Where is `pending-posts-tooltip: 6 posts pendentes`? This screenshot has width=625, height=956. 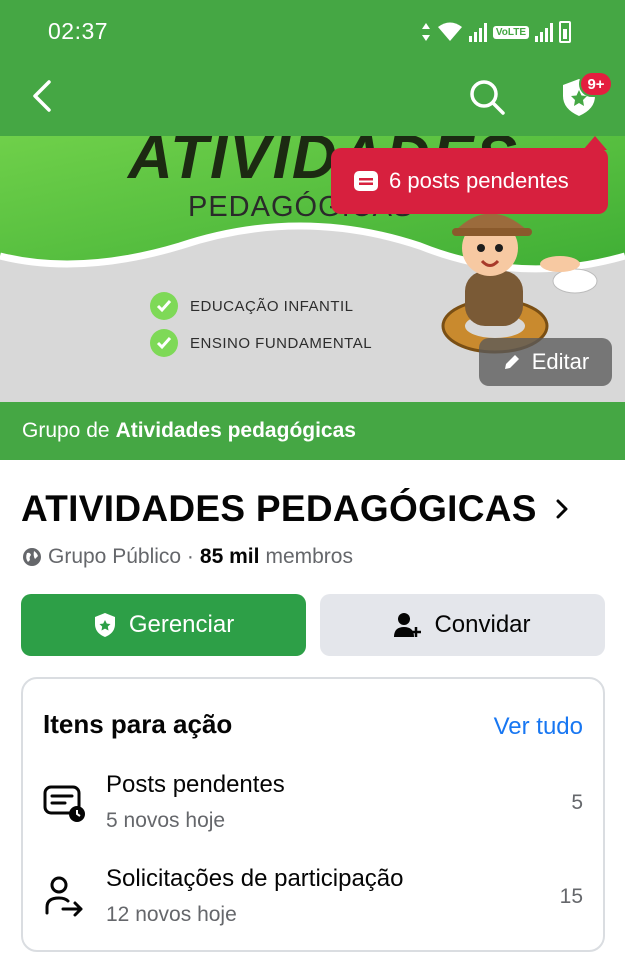
pending-posts-tooltip: 6 posts pendentes is located at coordinates (469, 181).